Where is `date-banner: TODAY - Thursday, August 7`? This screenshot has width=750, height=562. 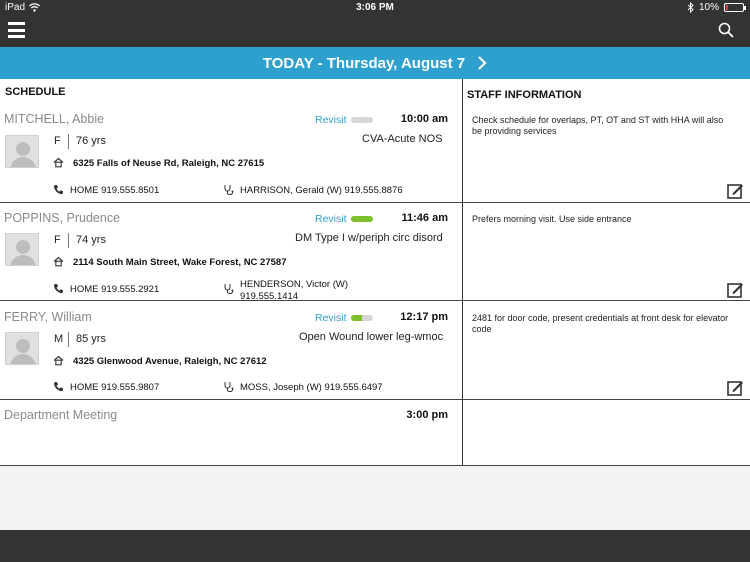
date-banner: TODAY - Thursday, August 7 is located at coordinates (375, 63).